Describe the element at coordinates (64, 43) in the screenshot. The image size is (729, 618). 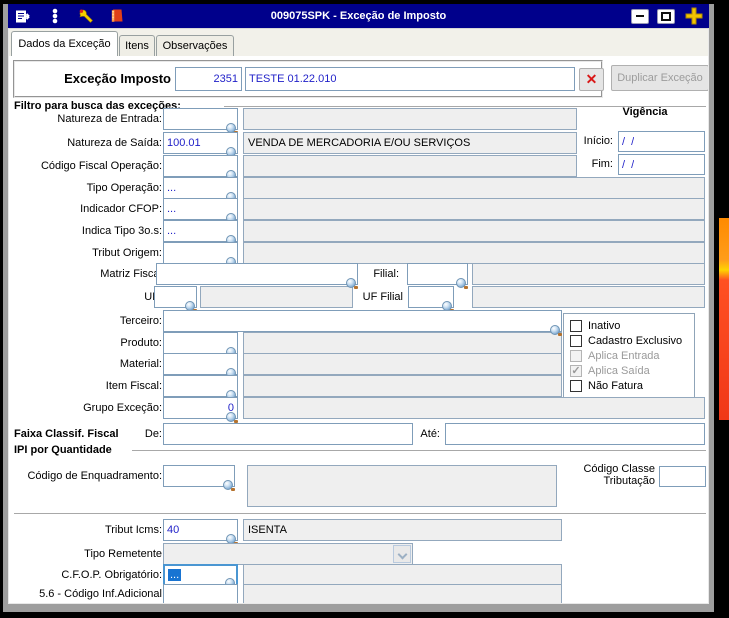
I see `tab-dados-da-excecao: Dados da Exceção` at that location.